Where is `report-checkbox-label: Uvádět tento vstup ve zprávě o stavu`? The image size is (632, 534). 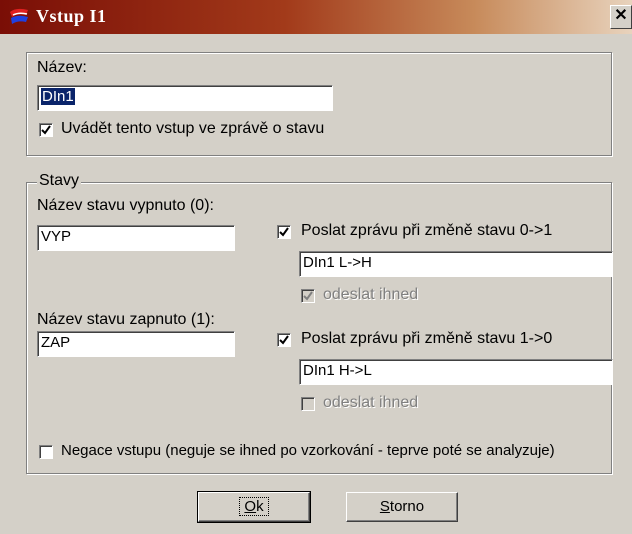 report-checkbox-label: Uvádět tento vstup ve zprávě o stavu is located at coordinates (193, 128).